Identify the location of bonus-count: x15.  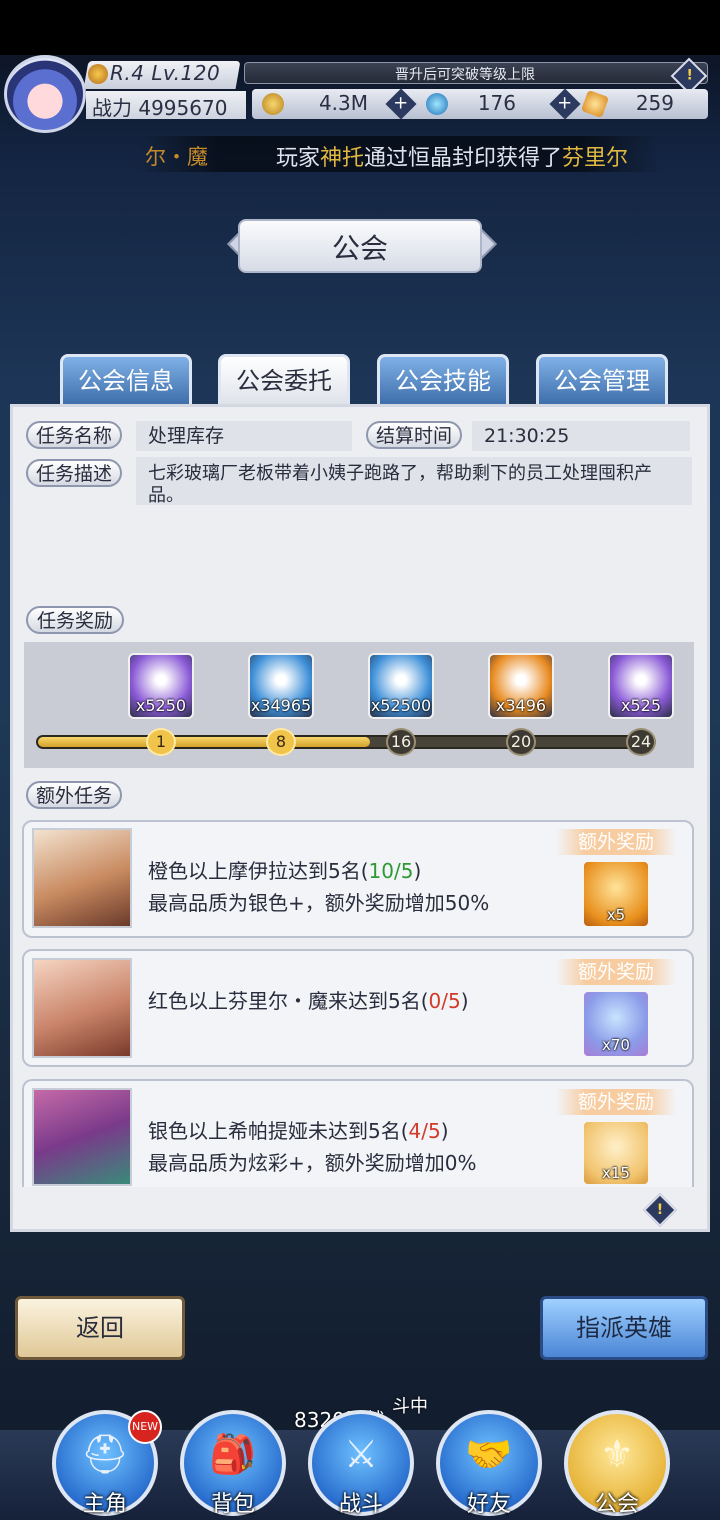
(616, 1173).